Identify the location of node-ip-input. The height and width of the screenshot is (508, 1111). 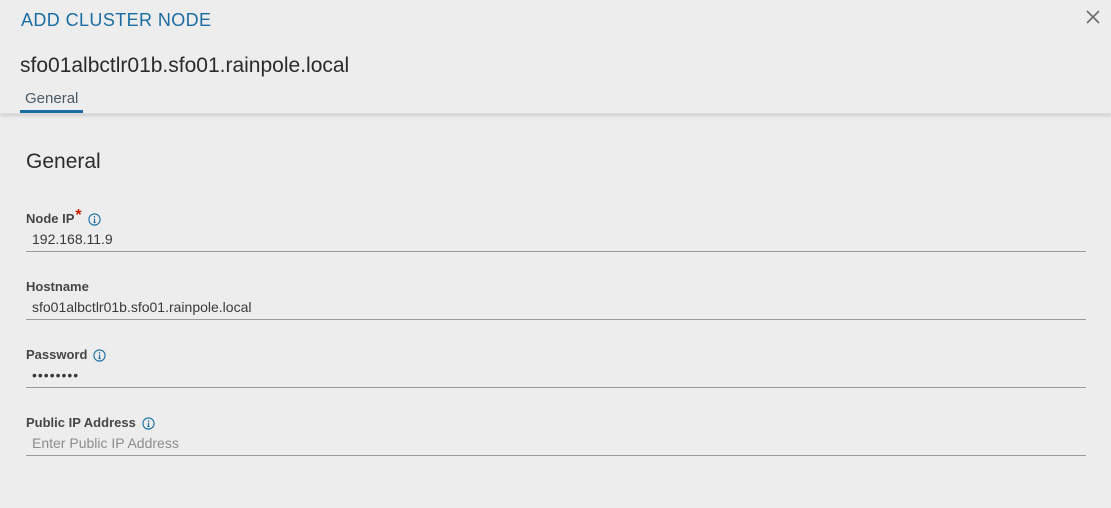
(556, 240).